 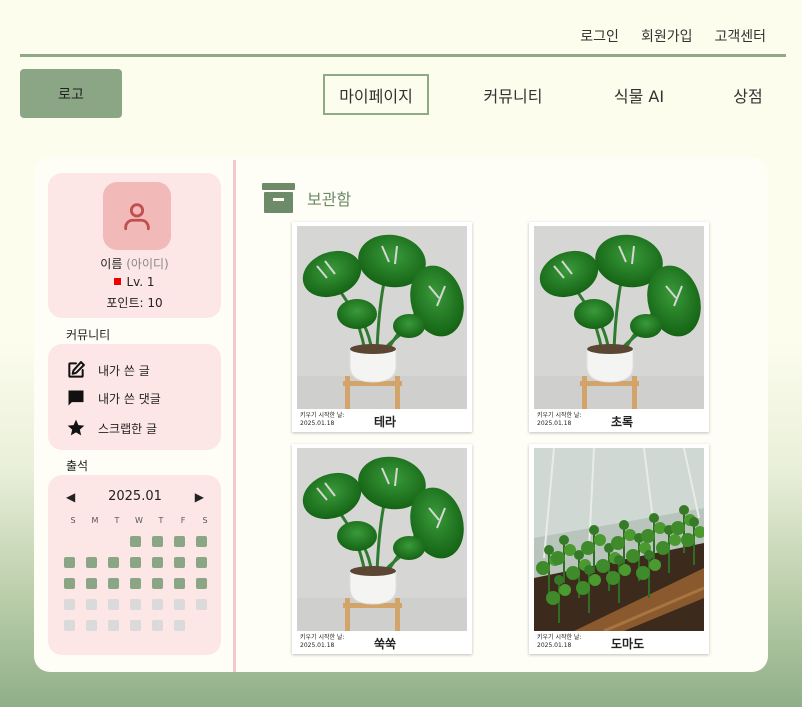 What do you see at coordinates (183, 520) in the screenshot?
I see `weekday-label: F` at bounding box center [183, 520].